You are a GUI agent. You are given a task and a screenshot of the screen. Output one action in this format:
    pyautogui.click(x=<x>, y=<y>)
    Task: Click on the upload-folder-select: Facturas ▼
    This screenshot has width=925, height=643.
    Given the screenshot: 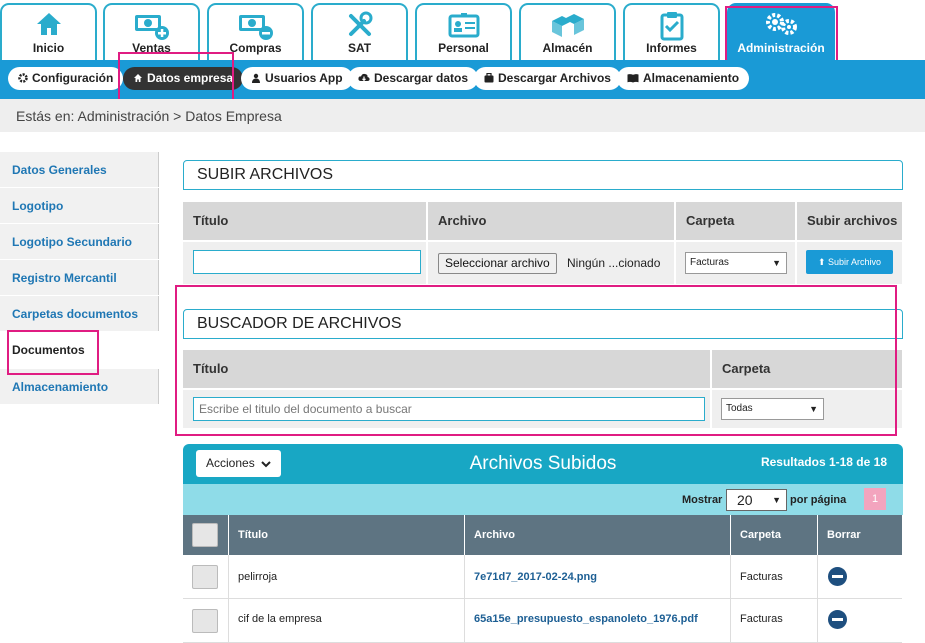 What is the action you would take?
    pyautogui.click(x=736, y=263)
    